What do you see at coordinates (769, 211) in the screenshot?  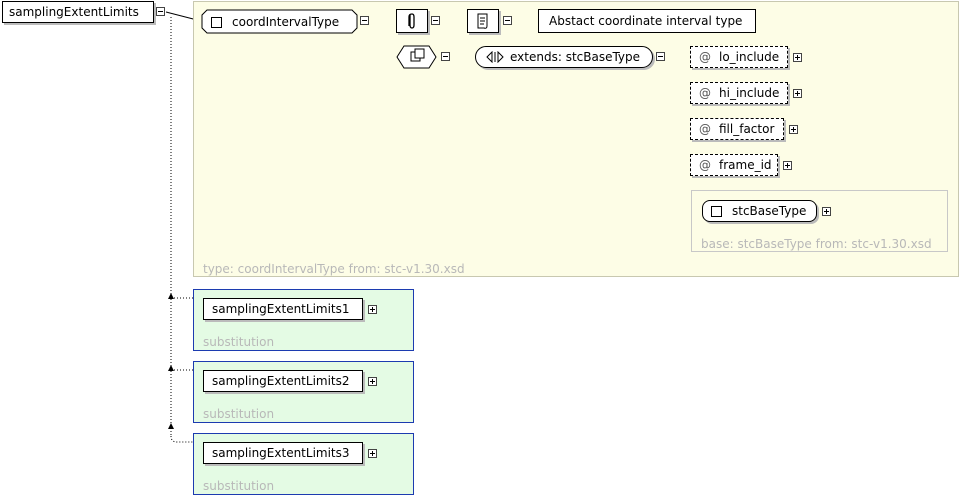 I see `base-type-label: stcBaseType` at bounding box center [769, 211].